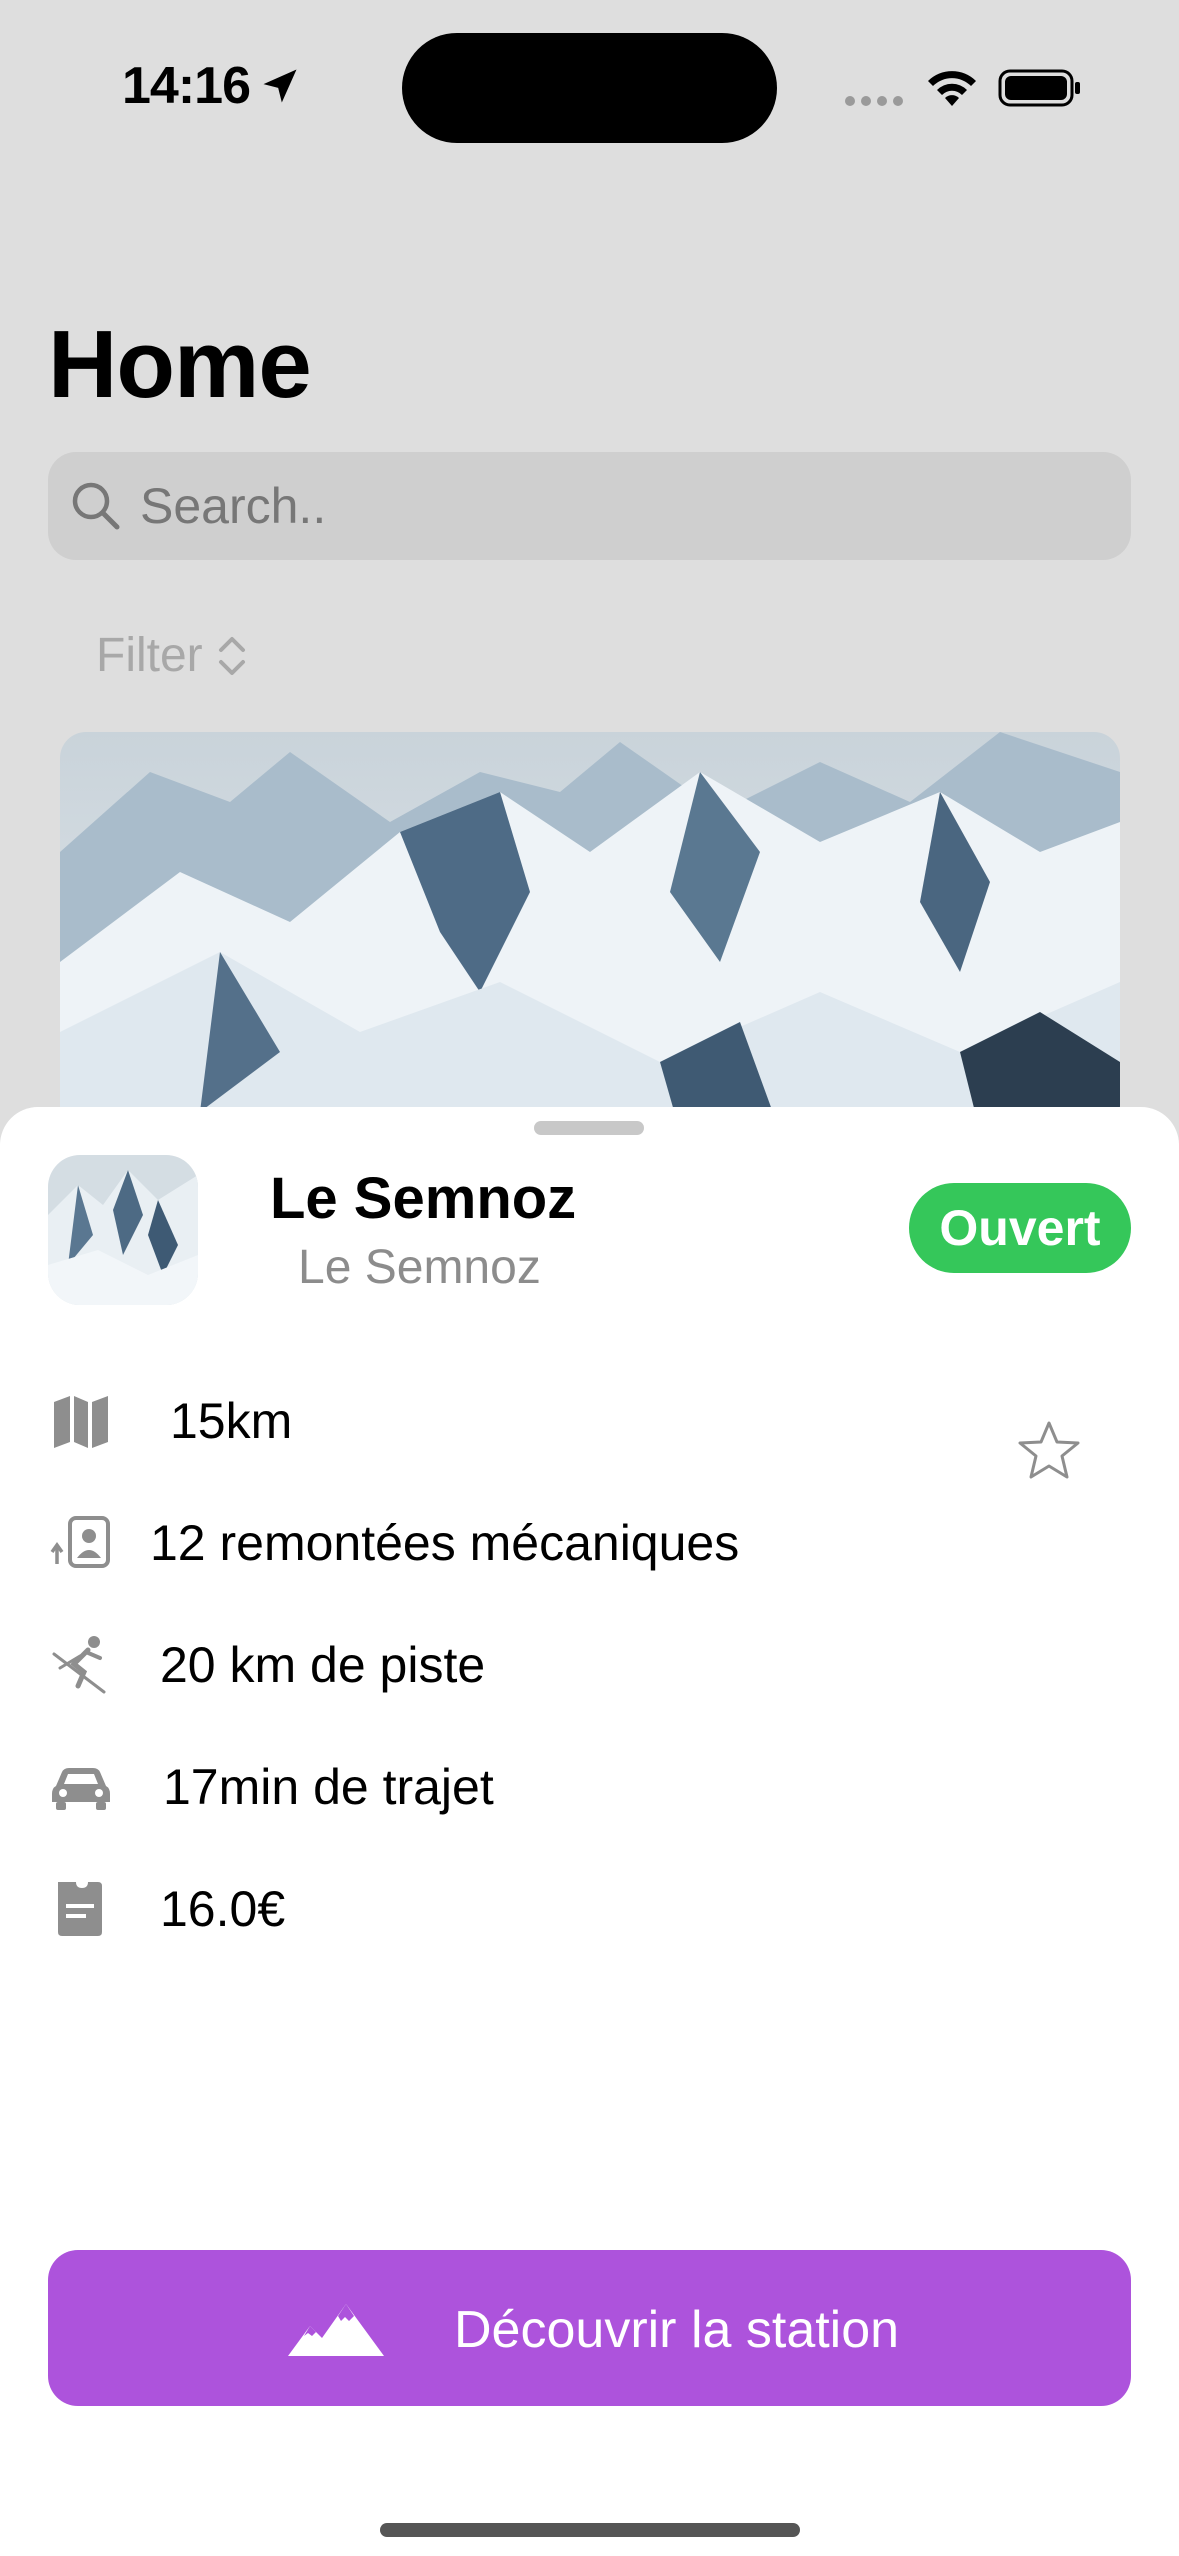 The height and width of the screenshot is (2556, 1179). I want to click on filter-label: Filter, so click(149, 655).